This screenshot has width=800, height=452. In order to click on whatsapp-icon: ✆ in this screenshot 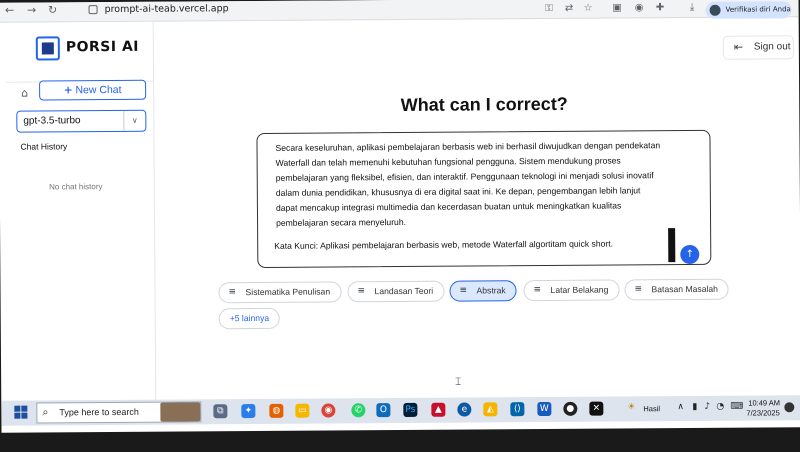, I will do `click(358, 410)`.